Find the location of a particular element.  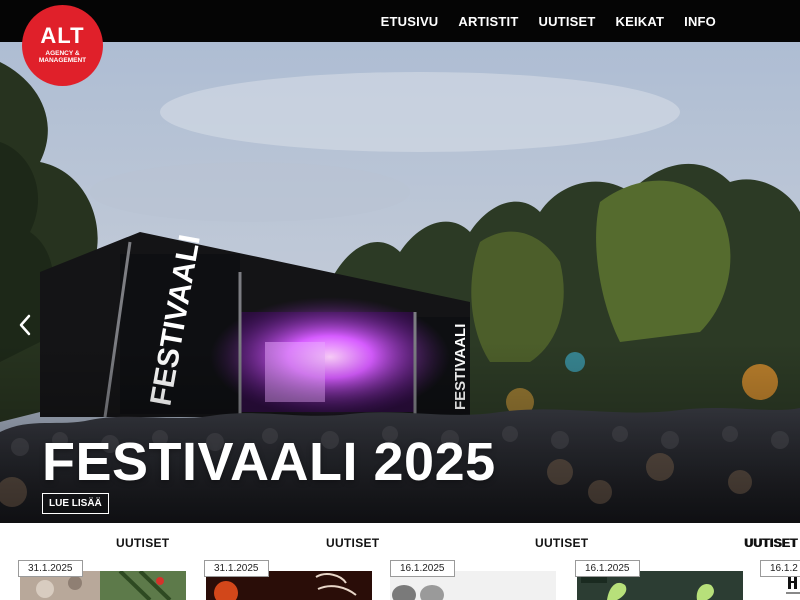

site-logo: ALT AGENCY & MANAGEMENT is located at coordinates (62, 45).